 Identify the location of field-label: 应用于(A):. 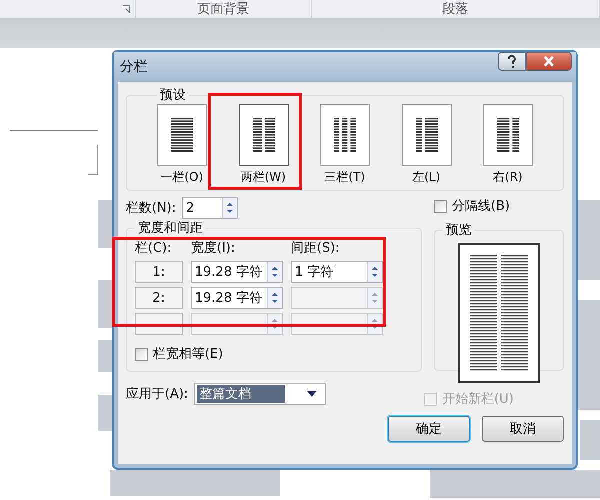
(157, 394).